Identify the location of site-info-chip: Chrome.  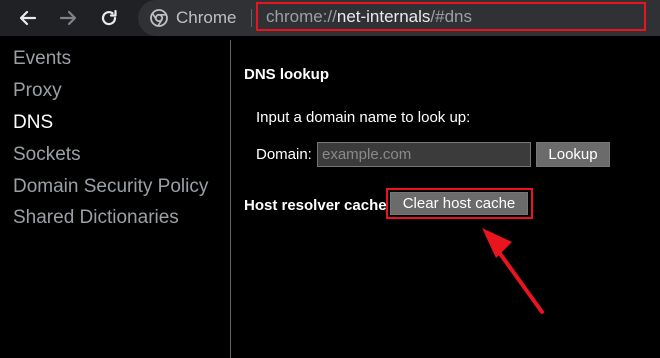
(193, 18).